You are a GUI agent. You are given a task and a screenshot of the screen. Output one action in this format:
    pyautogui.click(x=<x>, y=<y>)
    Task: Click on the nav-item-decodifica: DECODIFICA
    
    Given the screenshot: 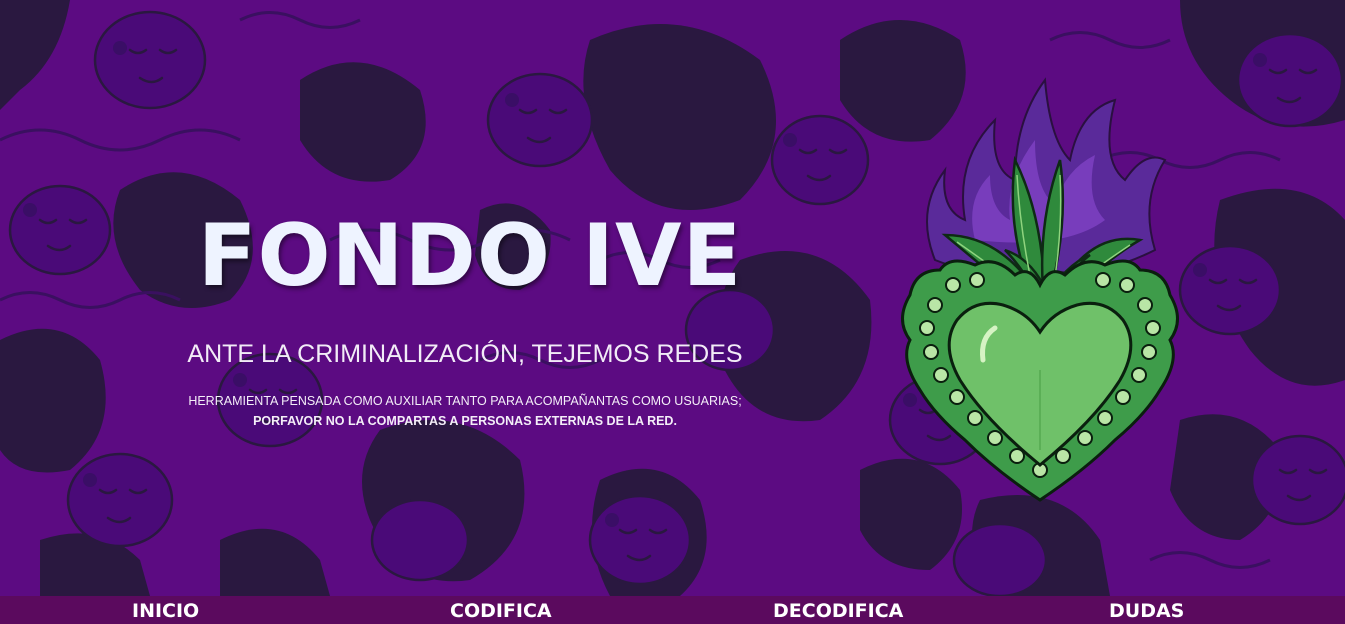 What is the action you would take?
    pyautogui.click(x=855, y=610)
    